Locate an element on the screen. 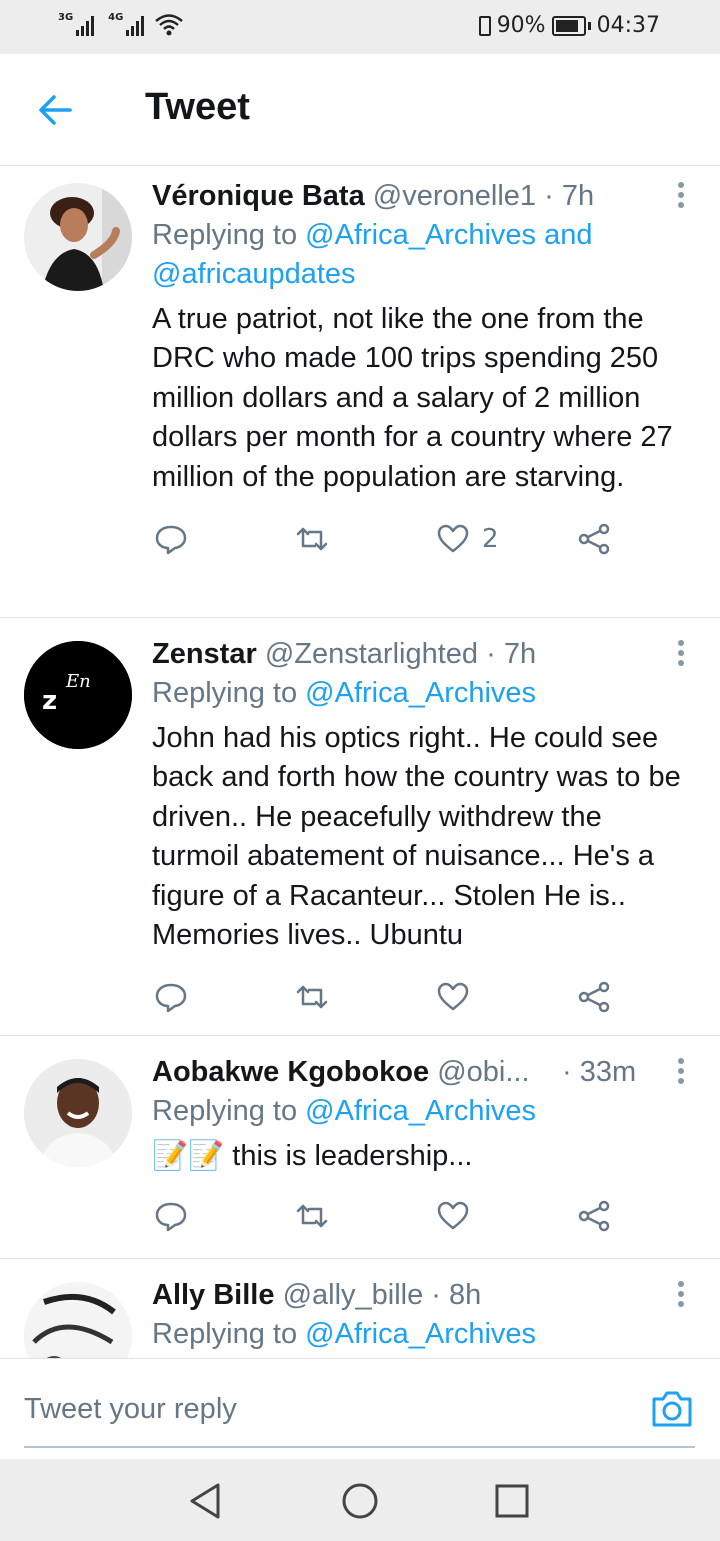 The height and width of the screenshot is (1541, 720). reply-composer: Tweet your reply is located at coordinates (360, 1409).